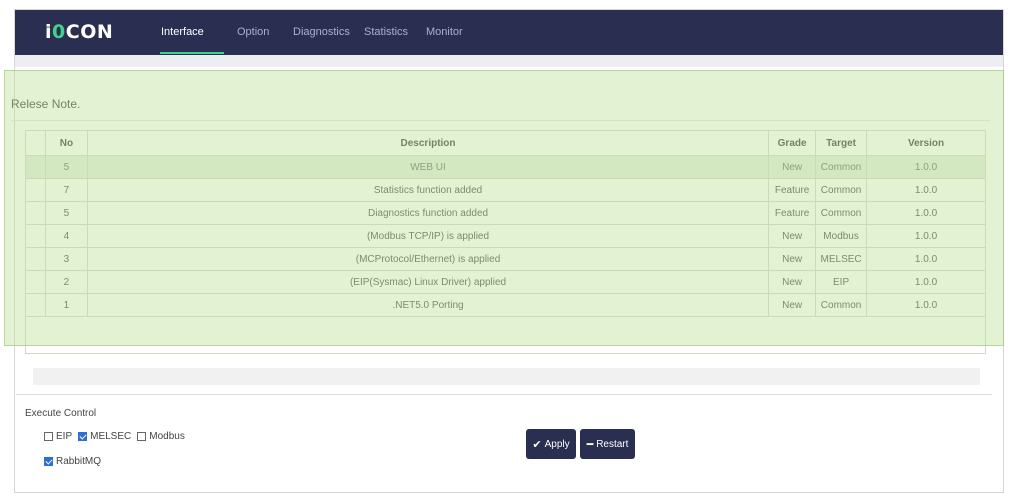 This screenshot has width=1014, height=500. I want to click on apply-button-label: Apply, so click(557, 444).